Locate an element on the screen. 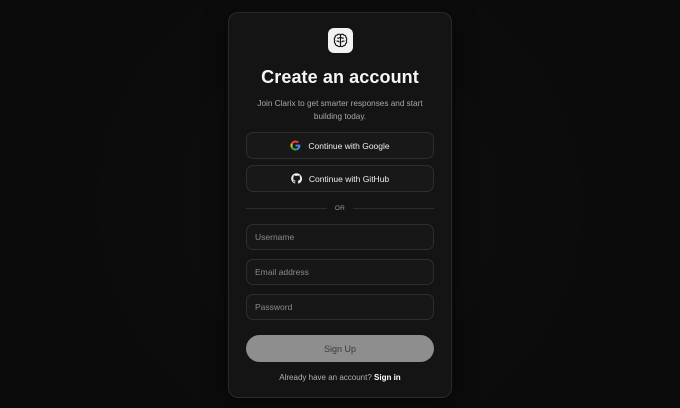  github-button-label: Continue with GitHub is located at coordinates (349, 178).